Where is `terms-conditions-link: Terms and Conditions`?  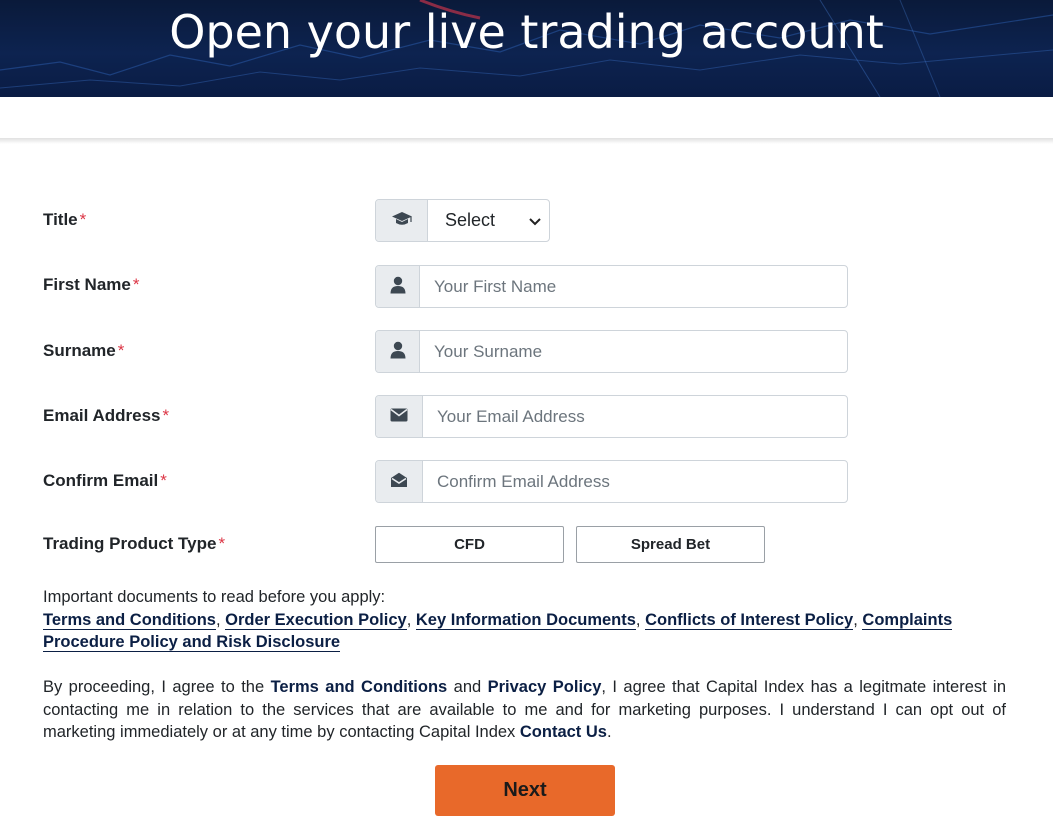 terms-conditions-link: Terms and Conditions is located at coordinates (129, 620).